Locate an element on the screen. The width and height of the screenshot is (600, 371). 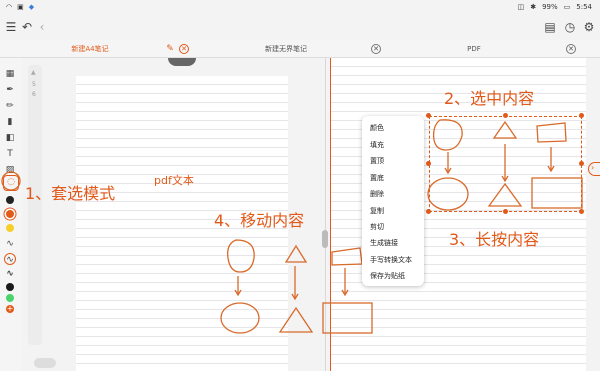
menu-item-delete: 删除 is located at coordinates (377, 194).